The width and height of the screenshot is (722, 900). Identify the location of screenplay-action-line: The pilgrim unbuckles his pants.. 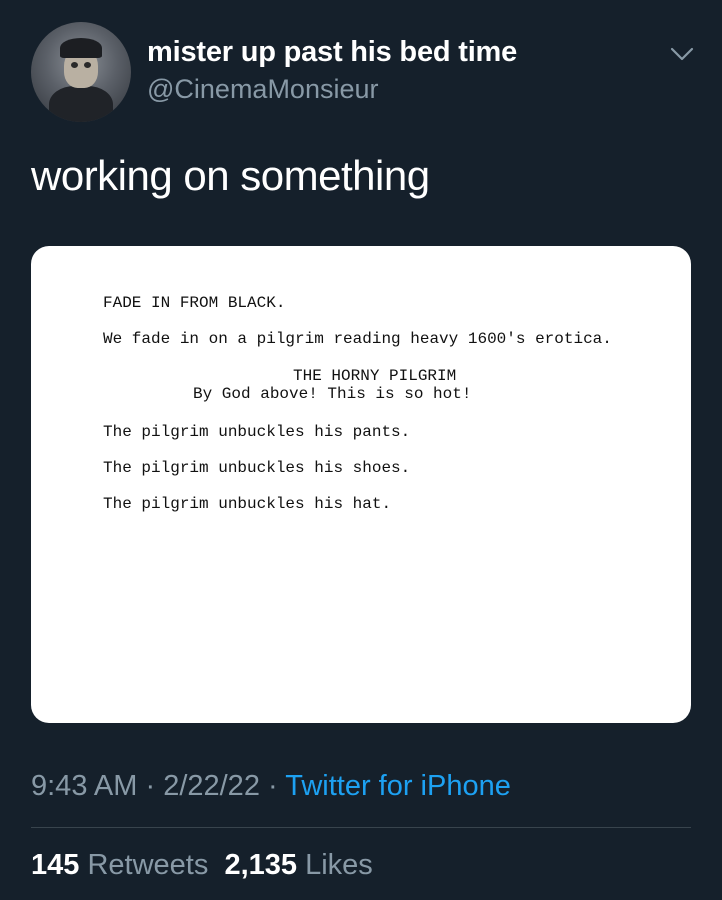
(257, 432).